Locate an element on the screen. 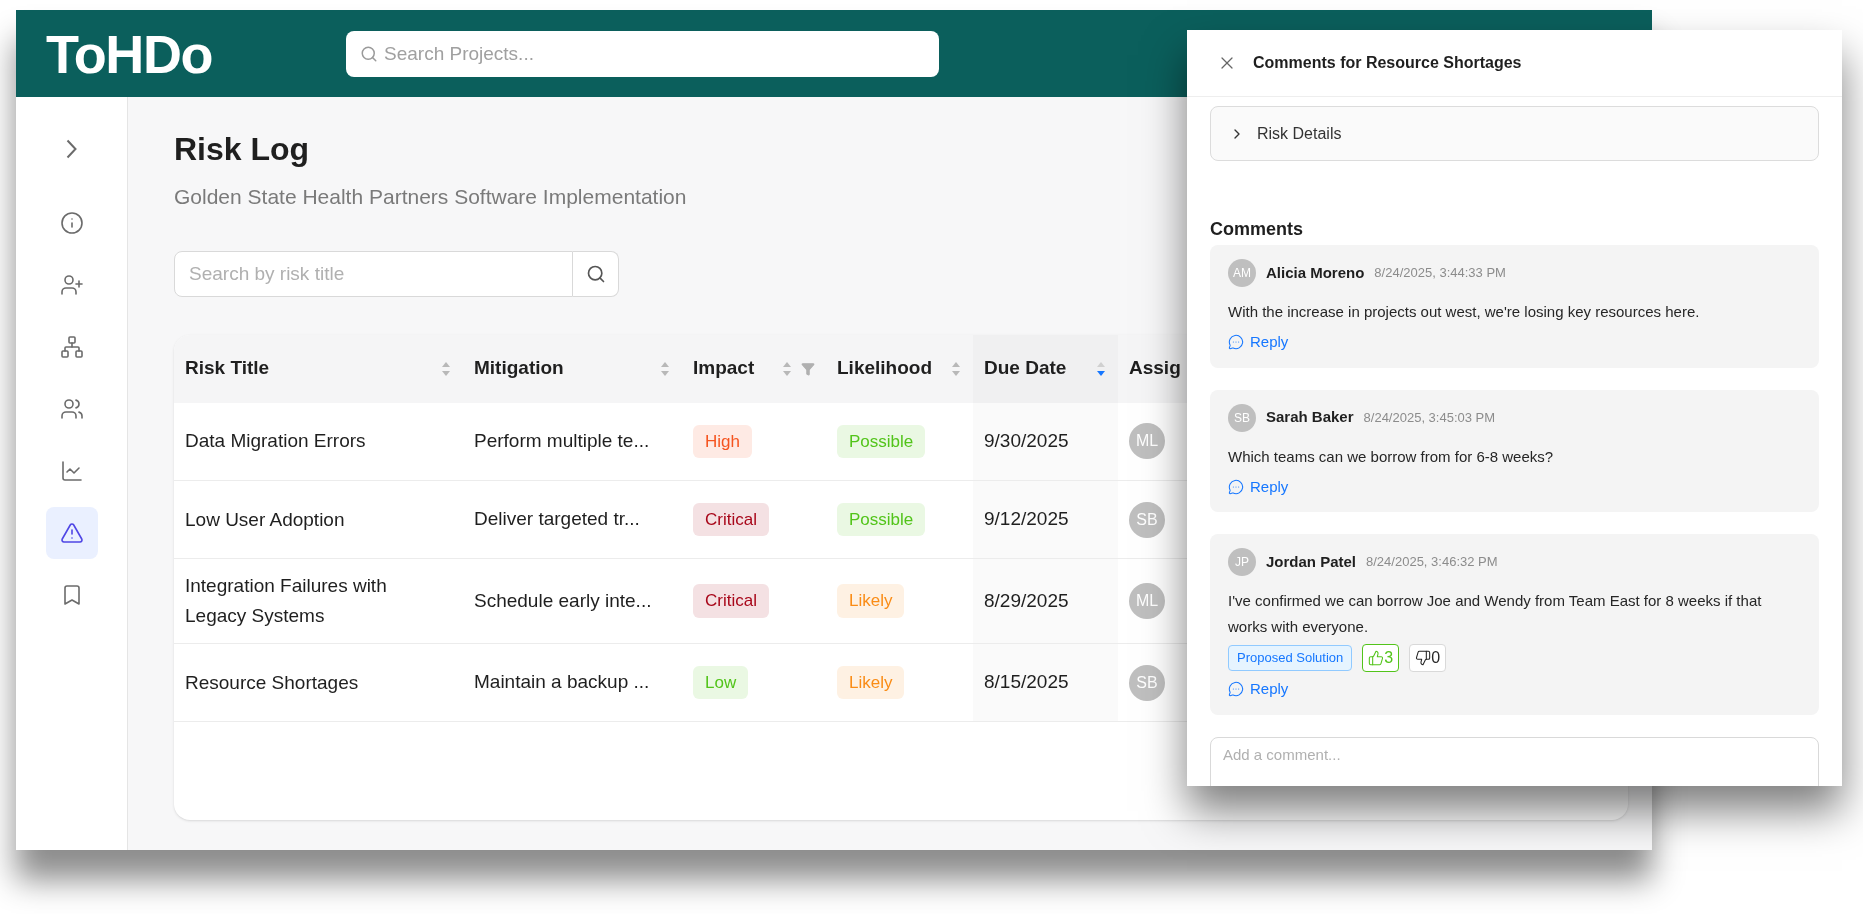  comments-heading: Comments is located at coordinates (1257, 229).